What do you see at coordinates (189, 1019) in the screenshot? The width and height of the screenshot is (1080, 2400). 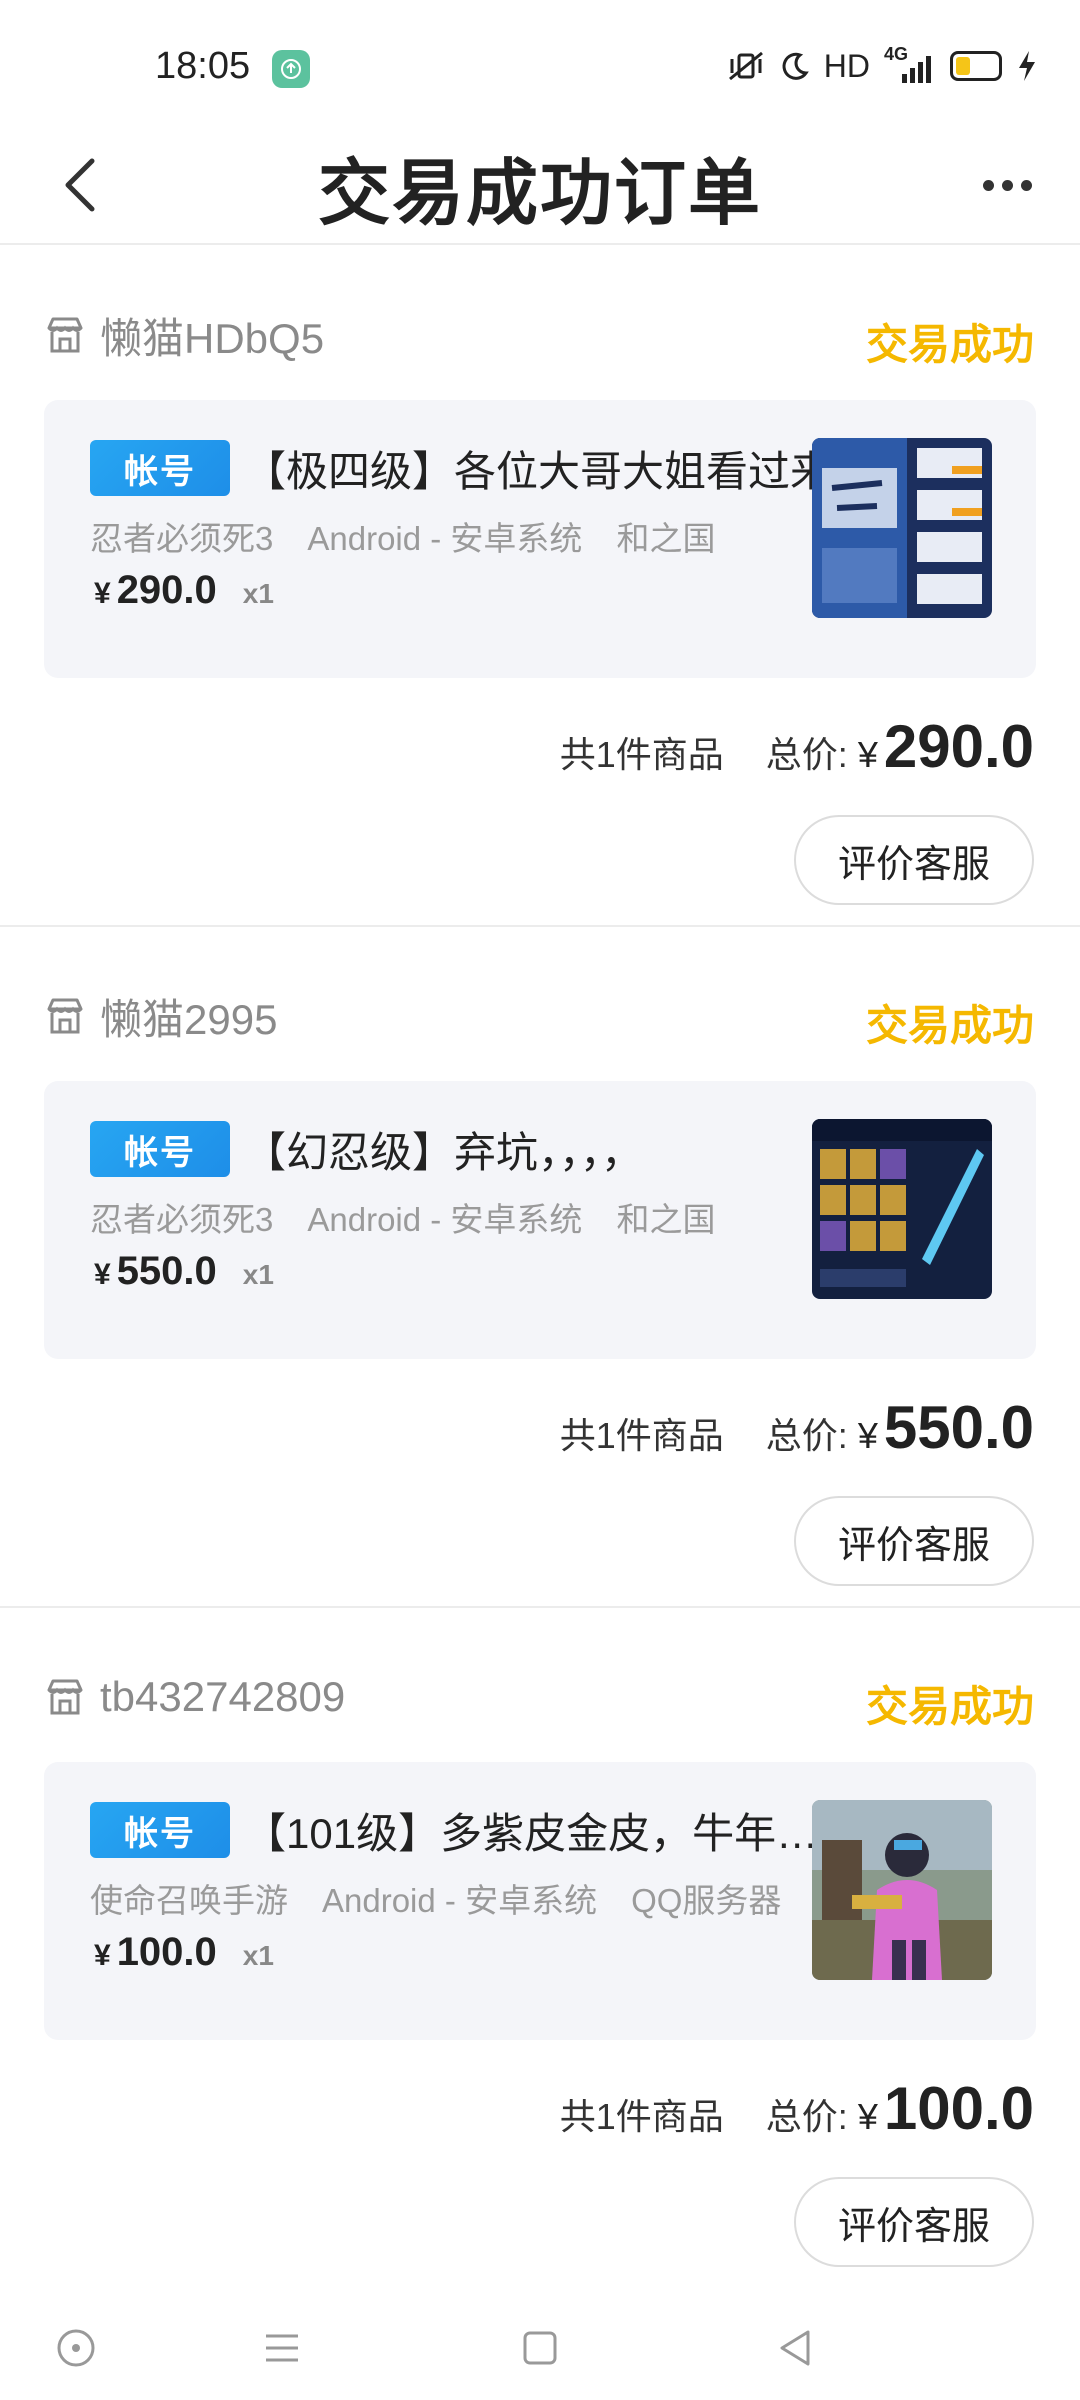 I see `seller-name: 懒猫2995` at bounding box center [189, 1019].